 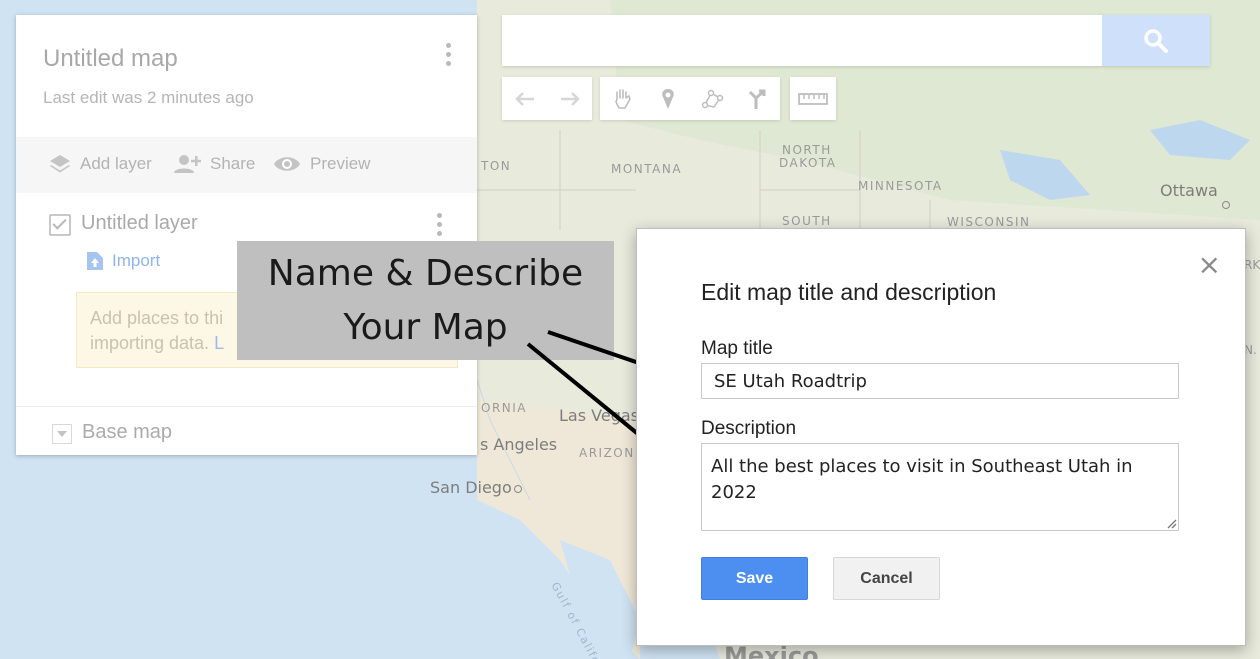 I want to click on base-map-label: Base map, so click(x=127, y=432).